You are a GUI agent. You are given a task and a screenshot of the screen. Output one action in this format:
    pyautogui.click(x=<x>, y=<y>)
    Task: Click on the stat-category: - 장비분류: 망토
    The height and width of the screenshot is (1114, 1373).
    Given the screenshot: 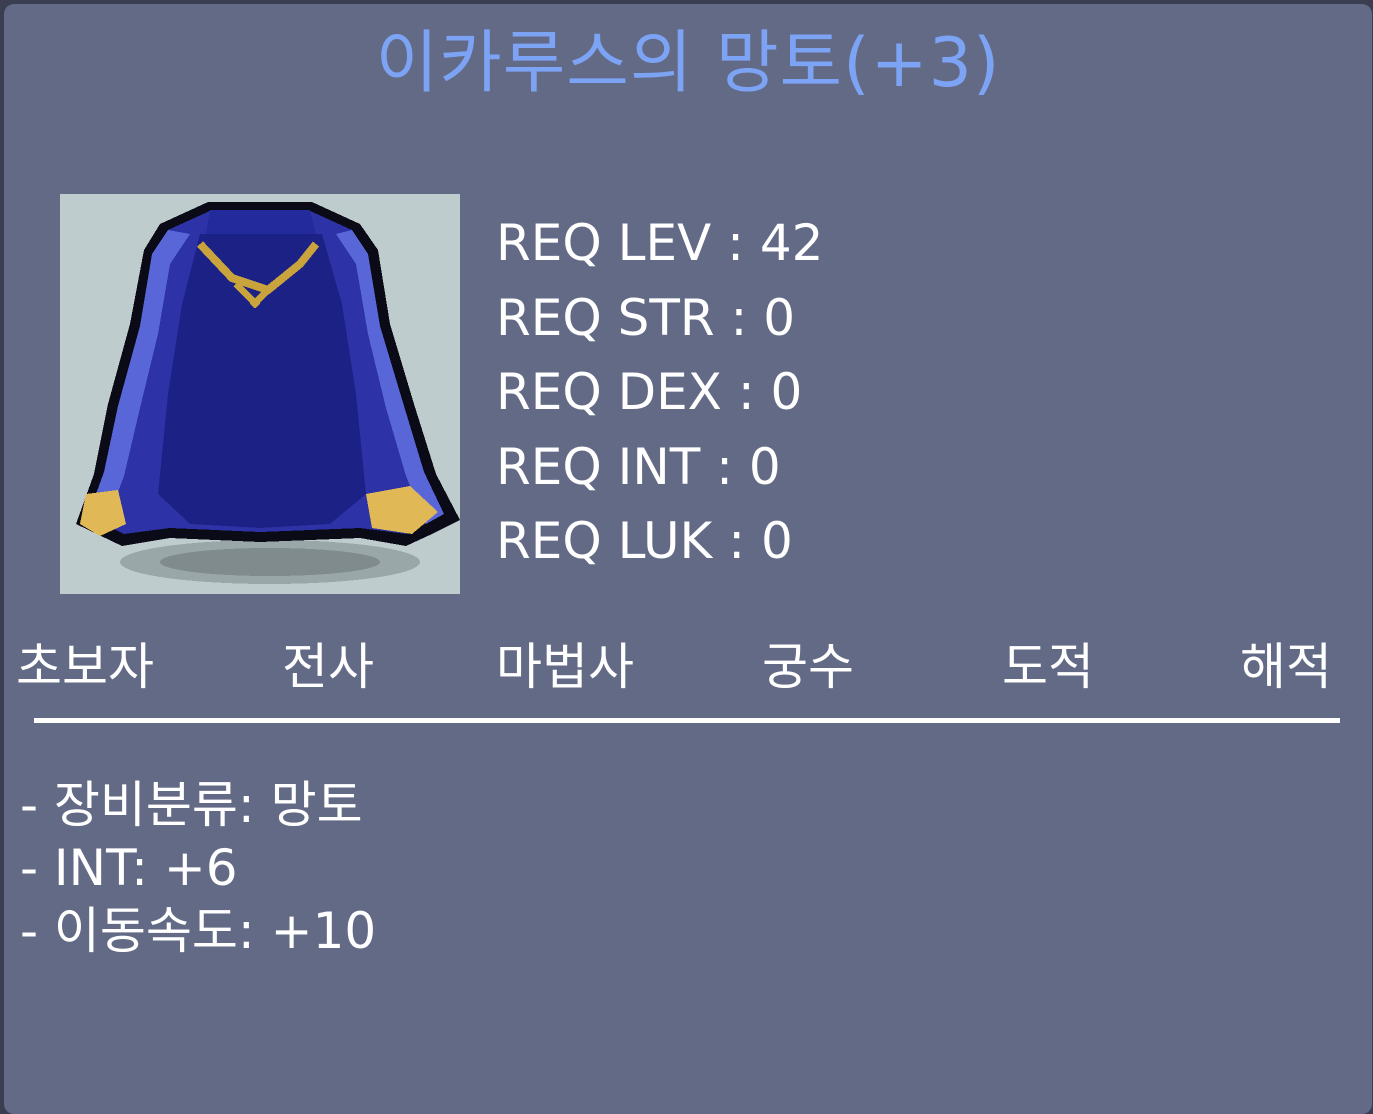 What is the action you would take?
    pyautogui.click(x=191, y=805)
    